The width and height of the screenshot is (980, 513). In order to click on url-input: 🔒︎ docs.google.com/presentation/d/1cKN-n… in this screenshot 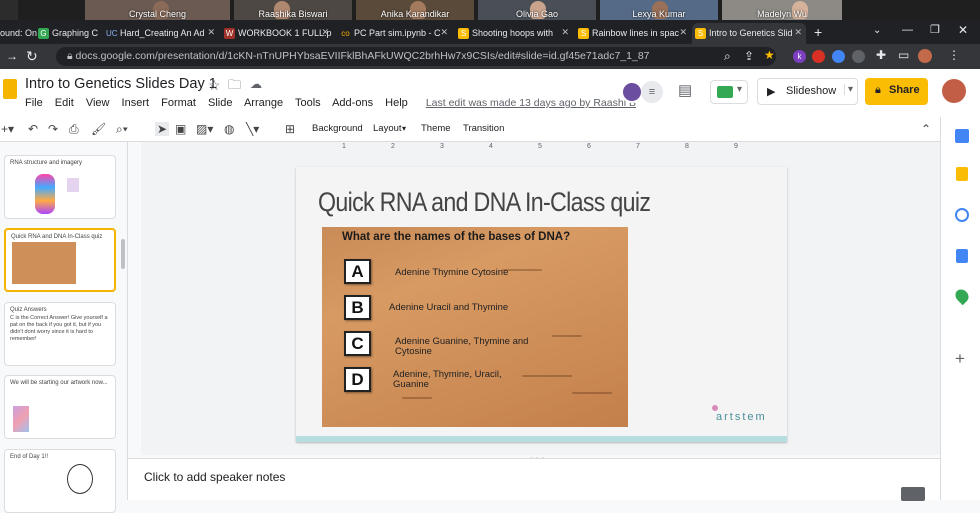, I will do `click(416, 56)`.